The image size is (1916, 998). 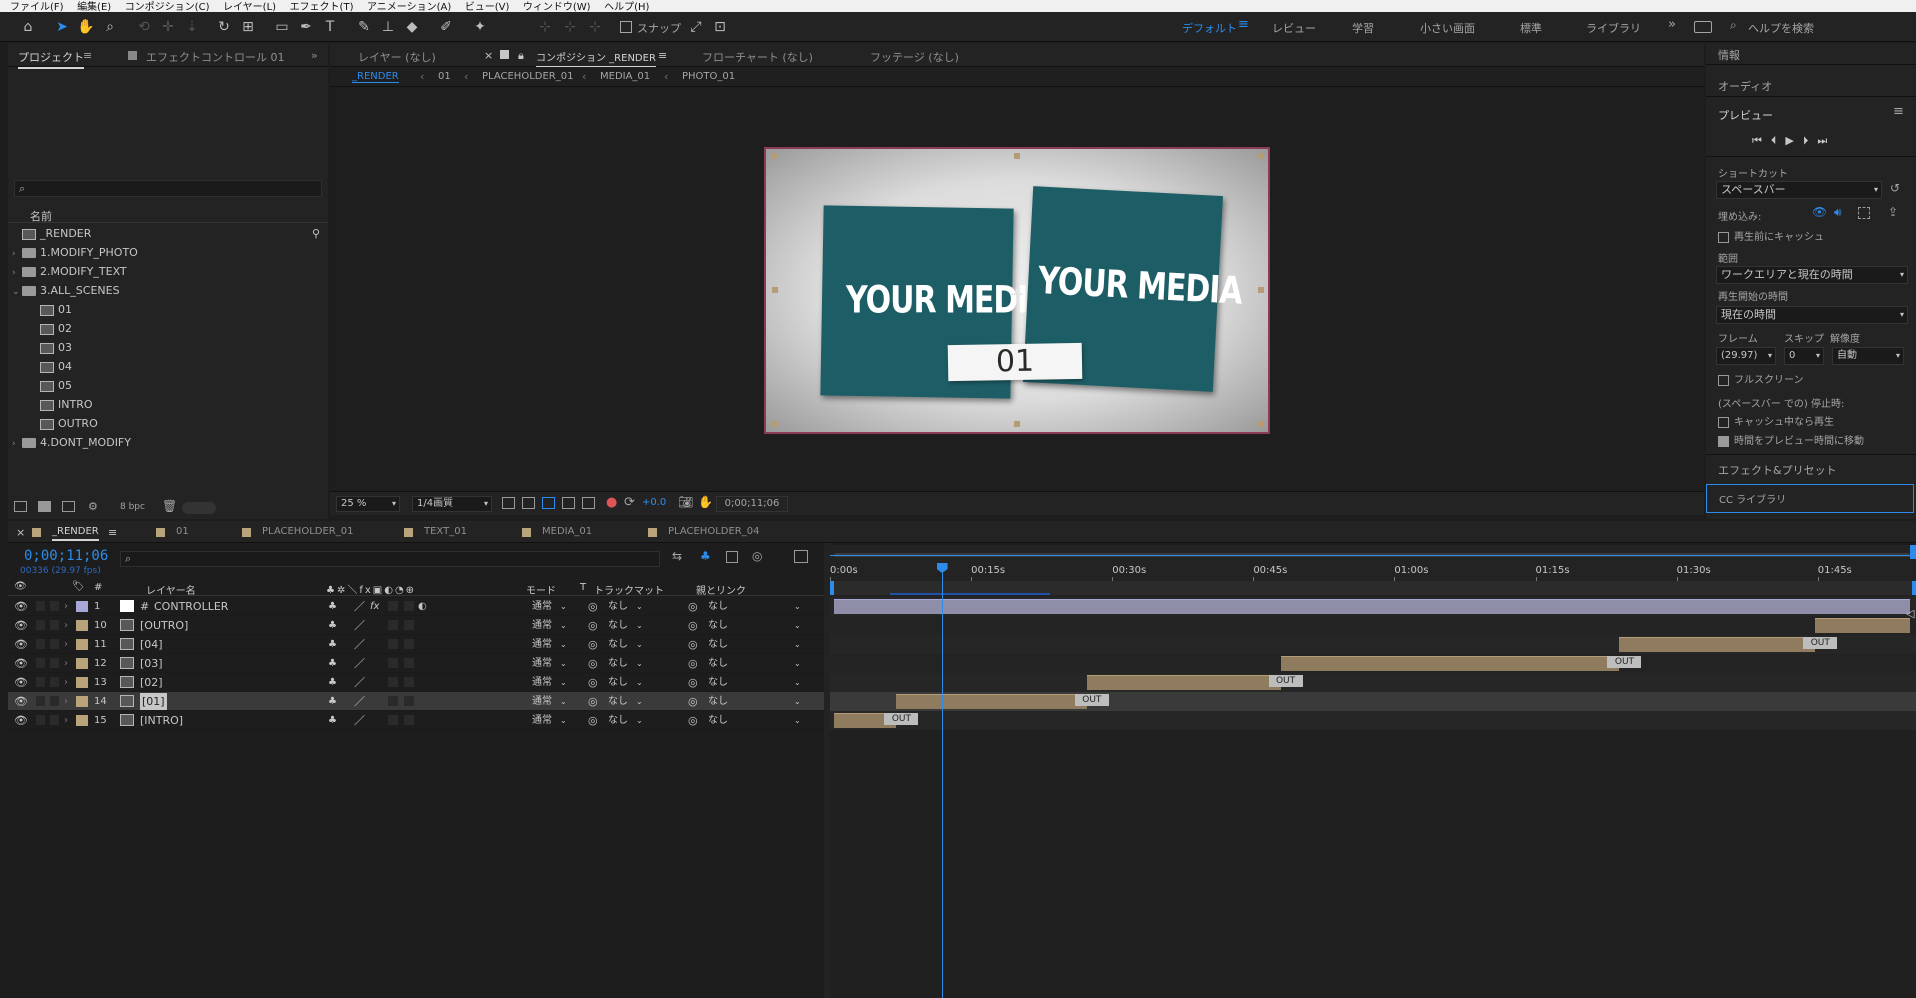 What do you see at coordinates (732, 557) in the screenshot?
I see `frame-blending-icon` at bounding box center [732, 557].